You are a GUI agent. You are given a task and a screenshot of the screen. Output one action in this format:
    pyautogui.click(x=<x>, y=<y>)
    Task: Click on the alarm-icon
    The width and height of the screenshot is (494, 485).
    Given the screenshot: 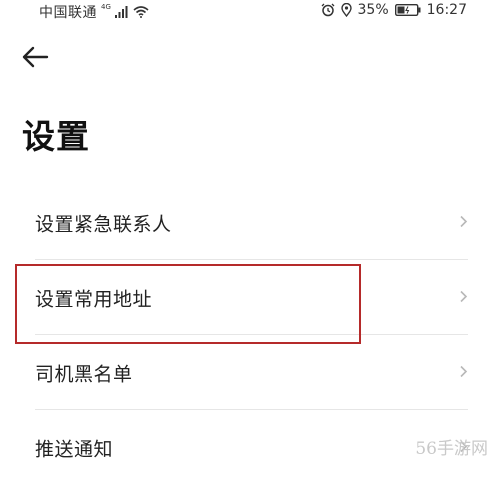 What is the action you would take?
    pyautogui.click(x=328, y=10)
    